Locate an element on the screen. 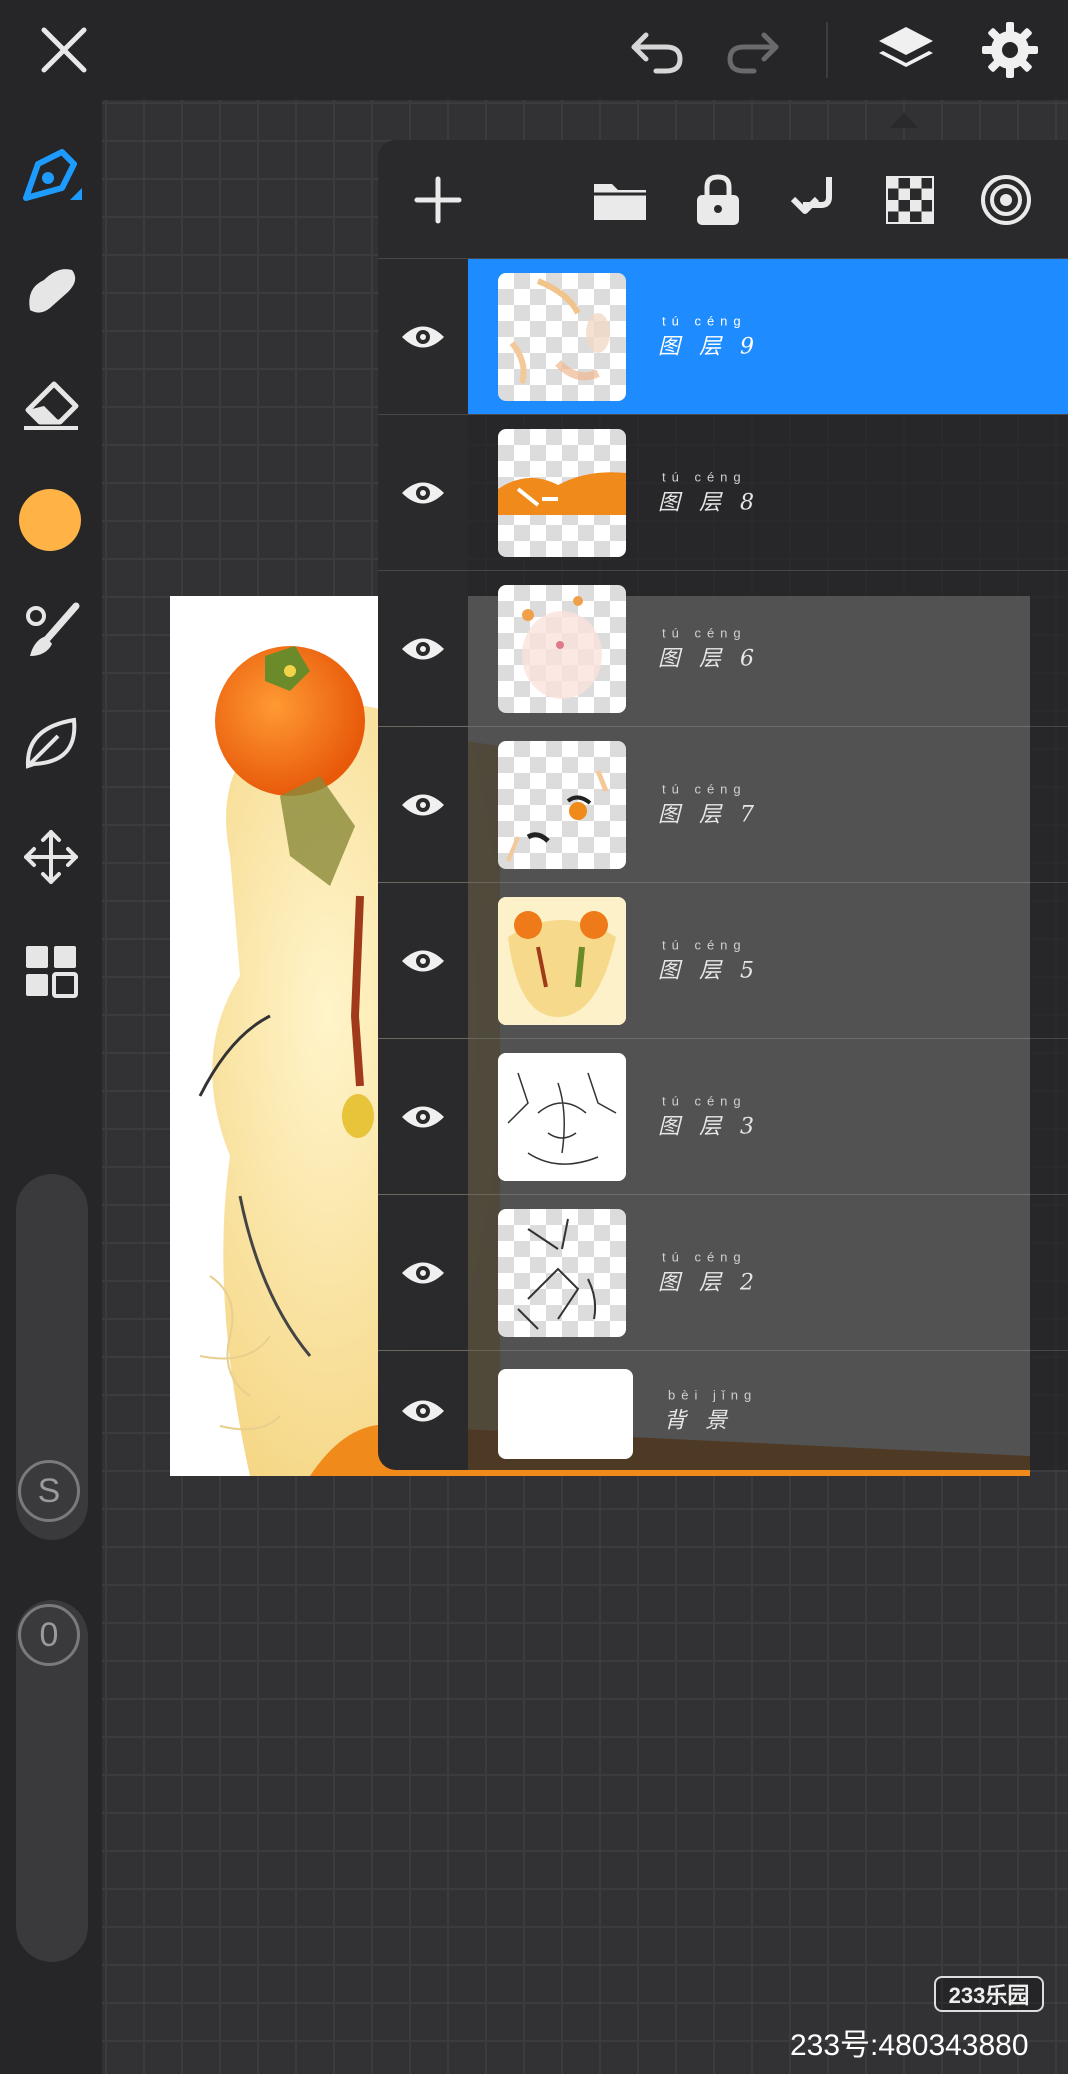  smudge-icon is located at coordinates (51, 289).